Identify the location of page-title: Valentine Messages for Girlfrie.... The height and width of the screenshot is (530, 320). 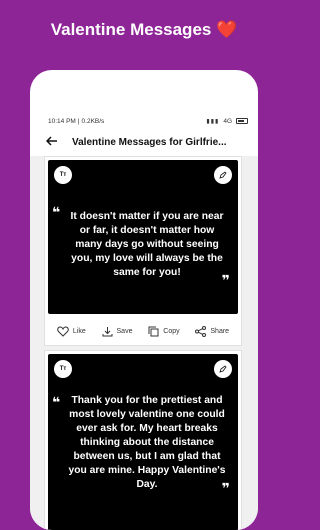
(149, 142).